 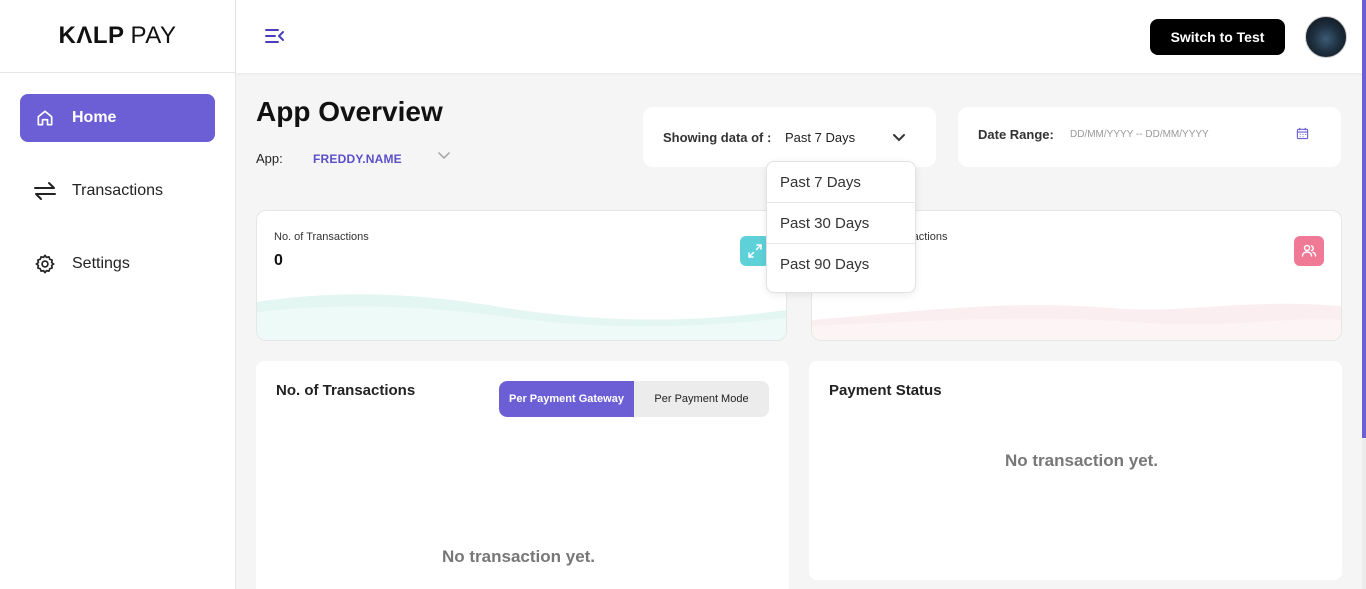 I want to click on per-payment-mode-tab: Per Payment Mode, so click(x=701, y=399).